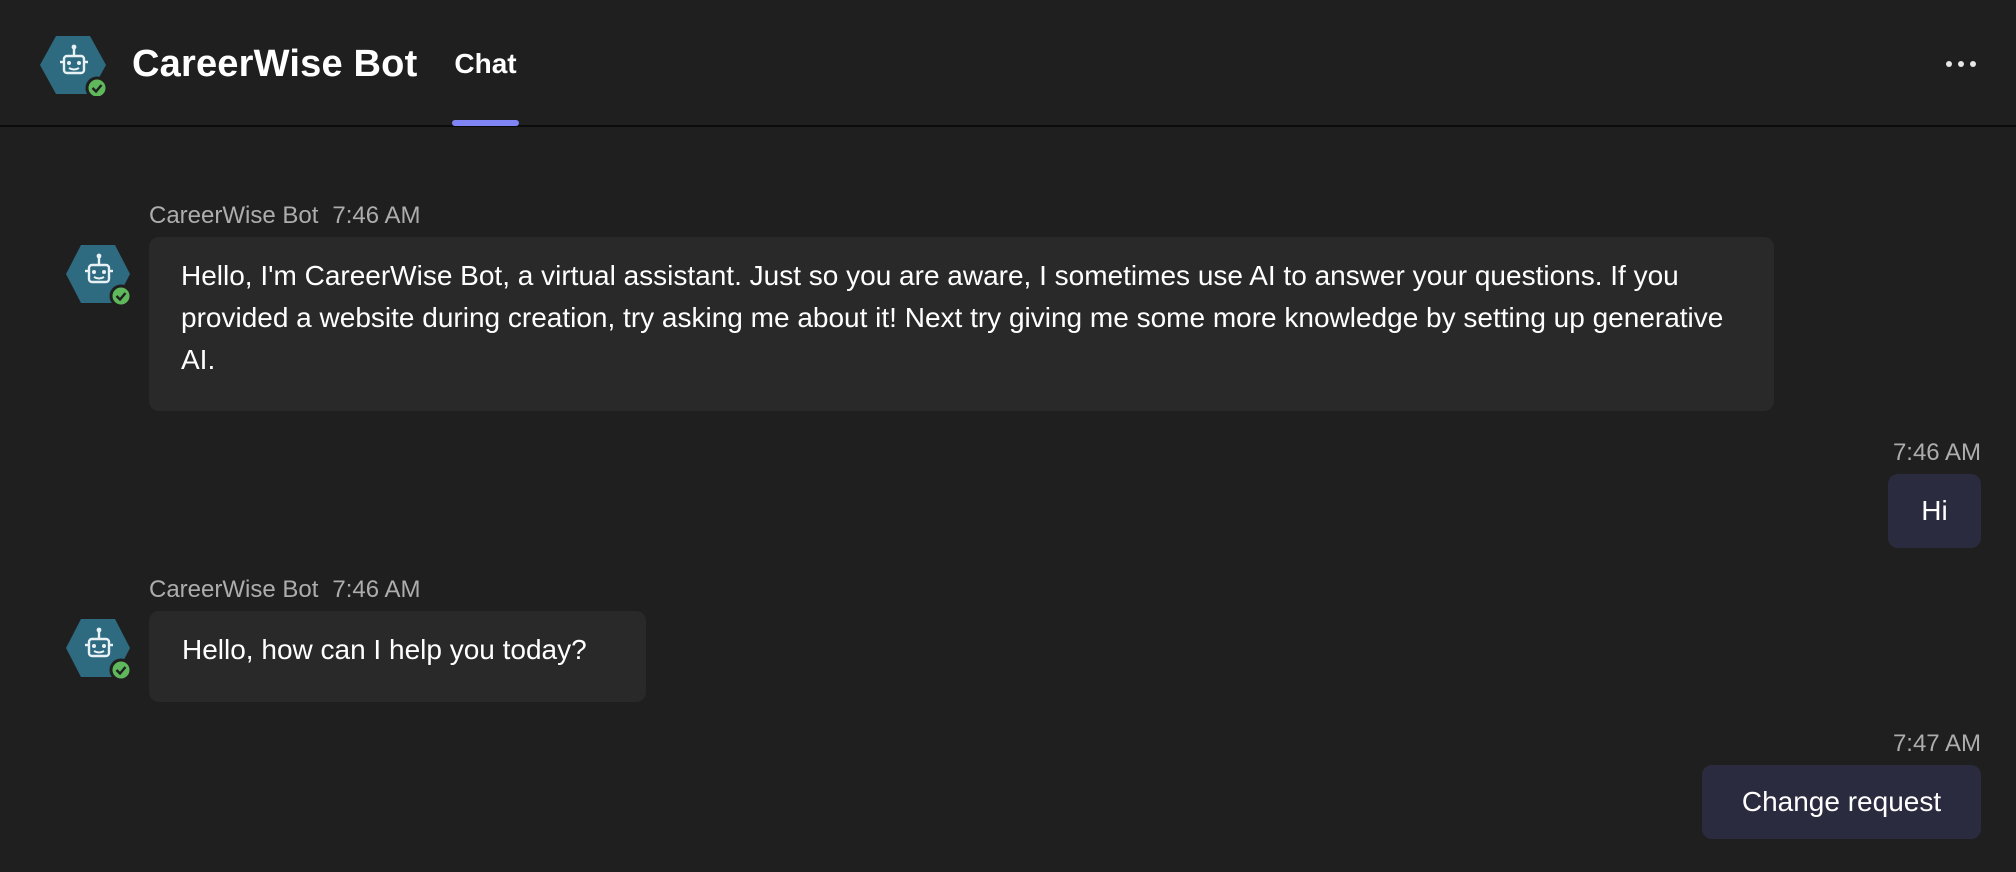  I want to click on app-title: CareerWise Bot, so click(275, 64).